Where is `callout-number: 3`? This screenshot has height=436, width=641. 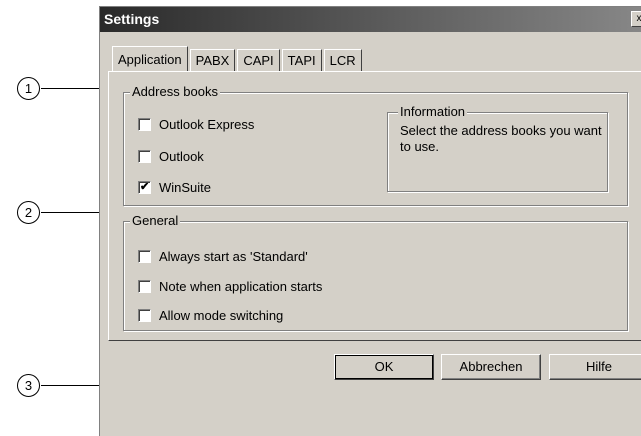 callout-number: 3 is located at coordinates (28, 385).